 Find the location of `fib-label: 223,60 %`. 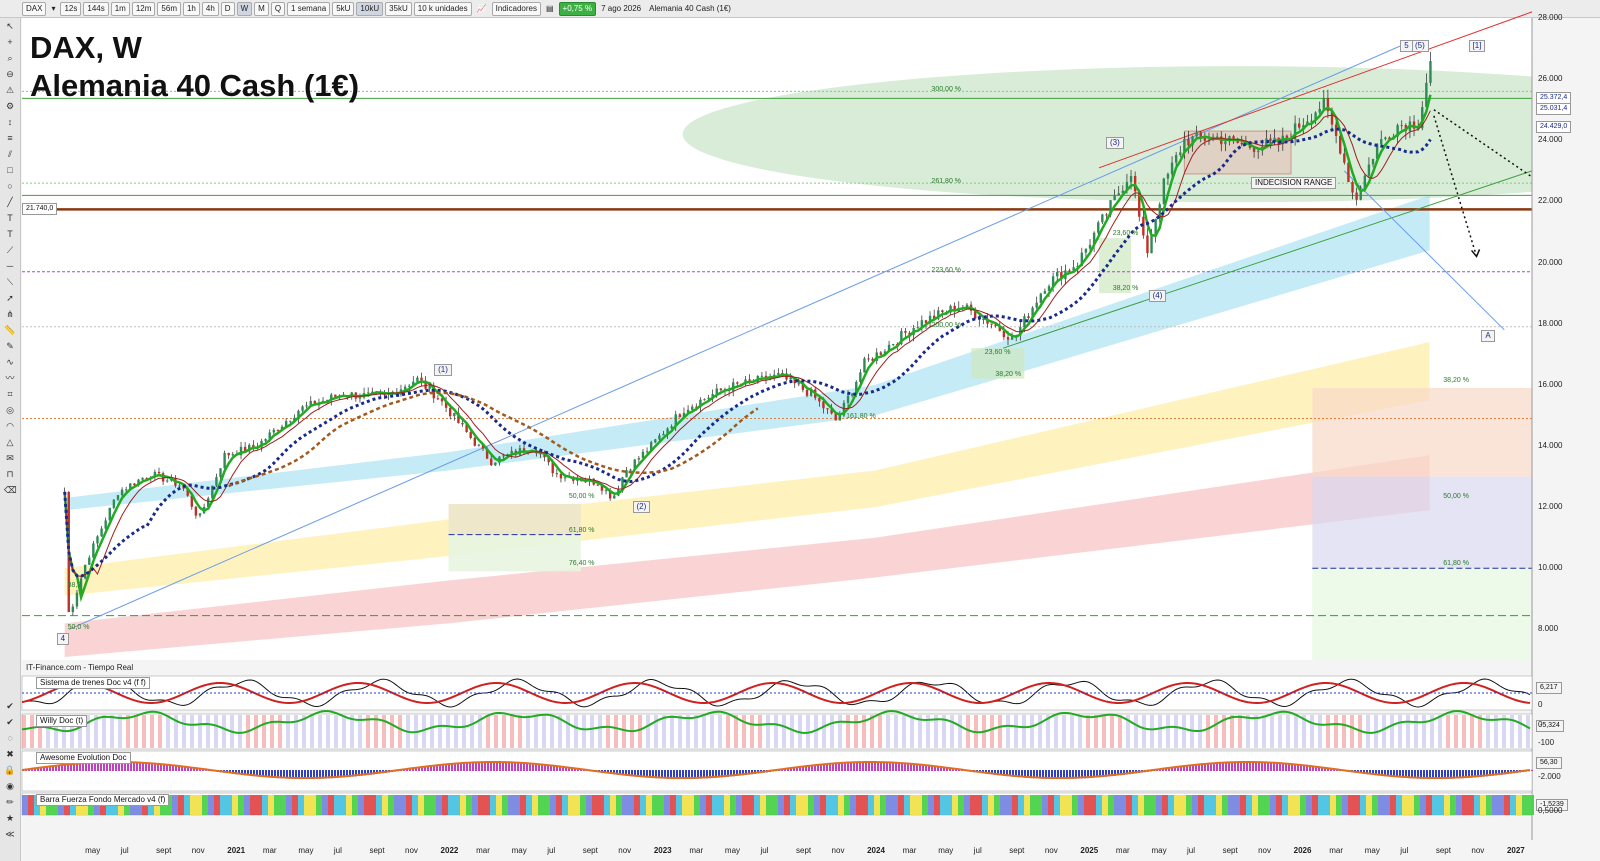

fib-label: 223,60 % is located at coordinates (946, 270).